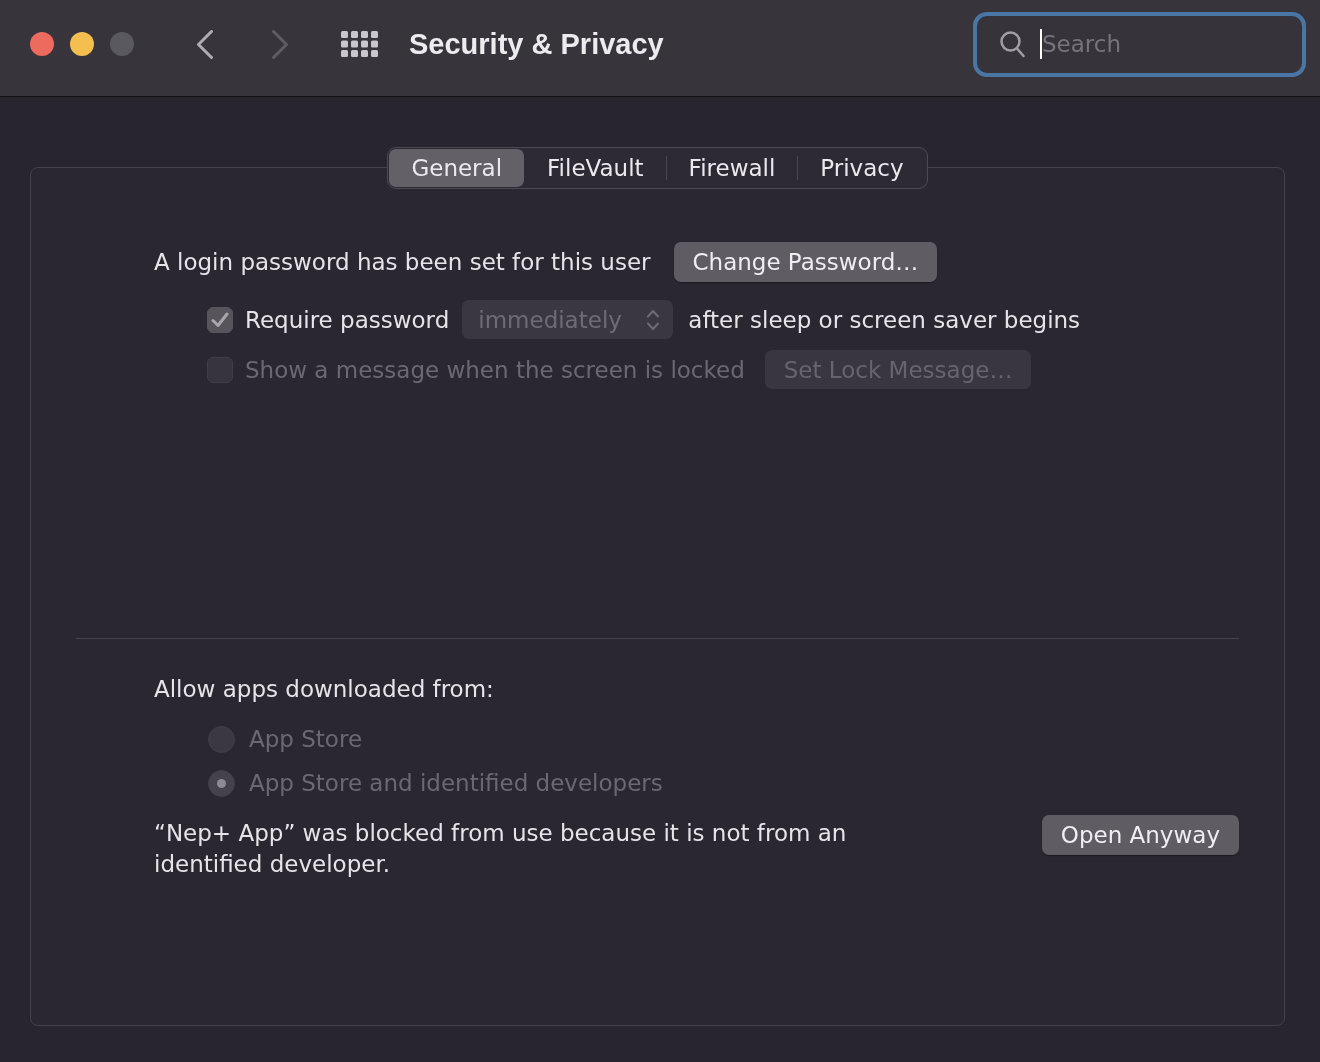  What do you see at coordinates (82, 44) in the screenshot?
I see `minimize-button` at bounding box center [82, 44].